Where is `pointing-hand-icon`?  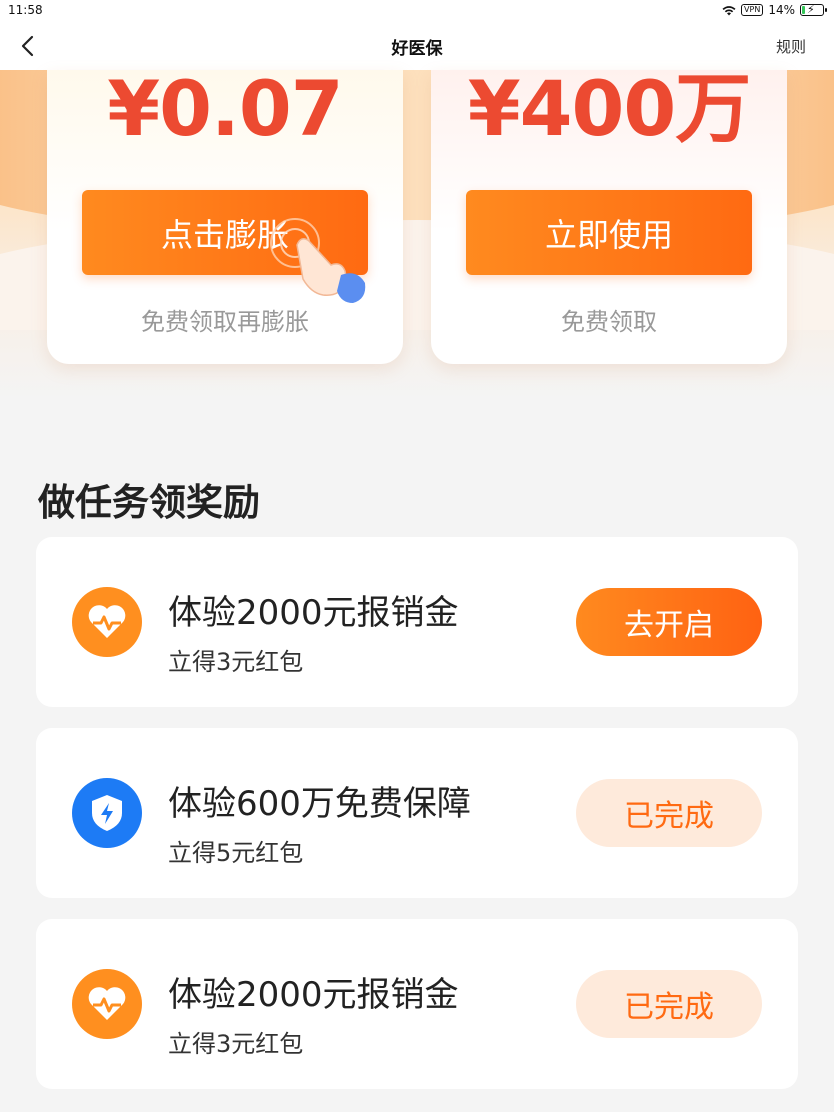
pointing-hand-icon is located at coordinates (318, 260).